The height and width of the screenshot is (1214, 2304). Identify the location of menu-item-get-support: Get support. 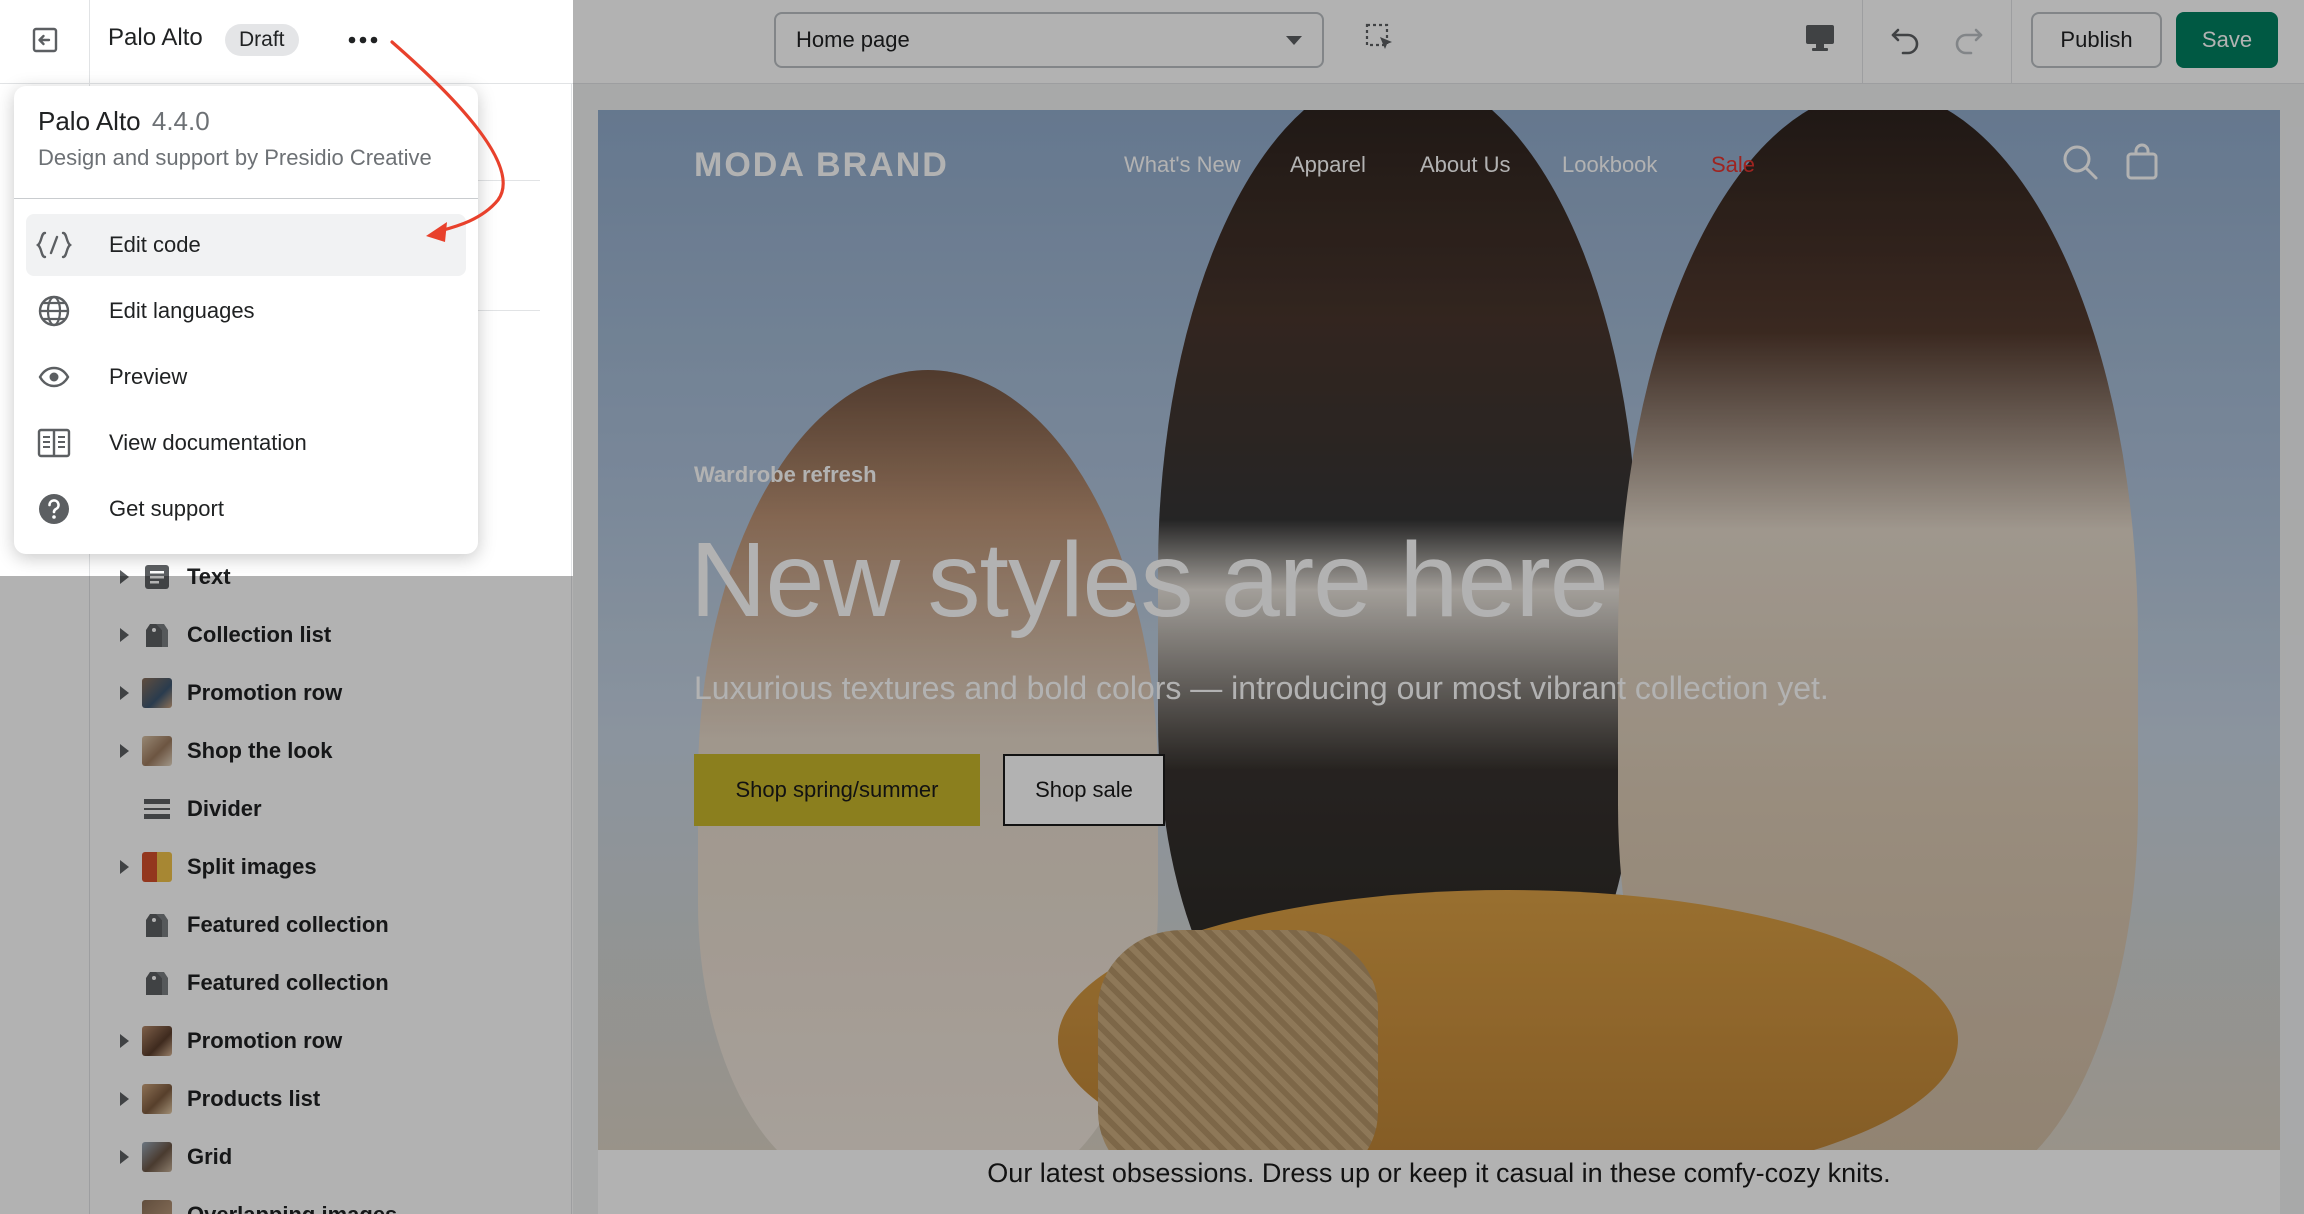
(246, 509).